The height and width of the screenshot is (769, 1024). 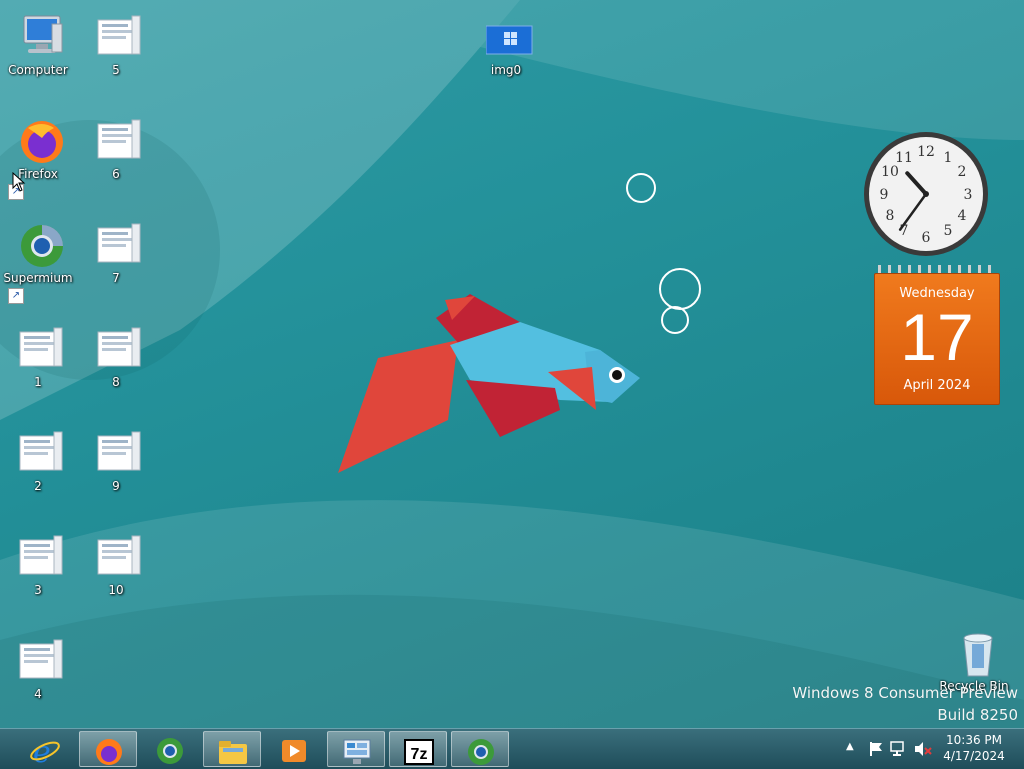 What do you see at coordinates (962, 216) in the screenshot?
I see `svg-text: 4` at bounding box center [962, 216].